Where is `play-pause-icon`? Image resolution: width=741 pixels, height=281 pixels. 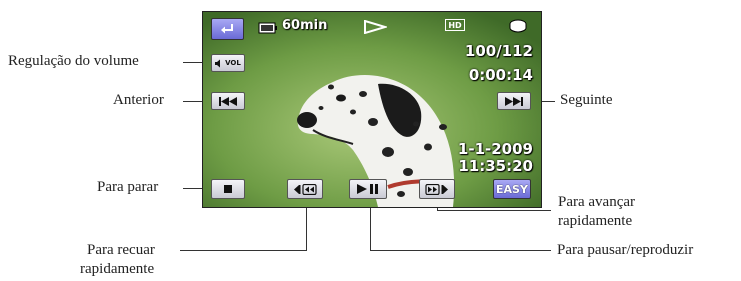
play-pause-icon is located at coordinates (367, 189).